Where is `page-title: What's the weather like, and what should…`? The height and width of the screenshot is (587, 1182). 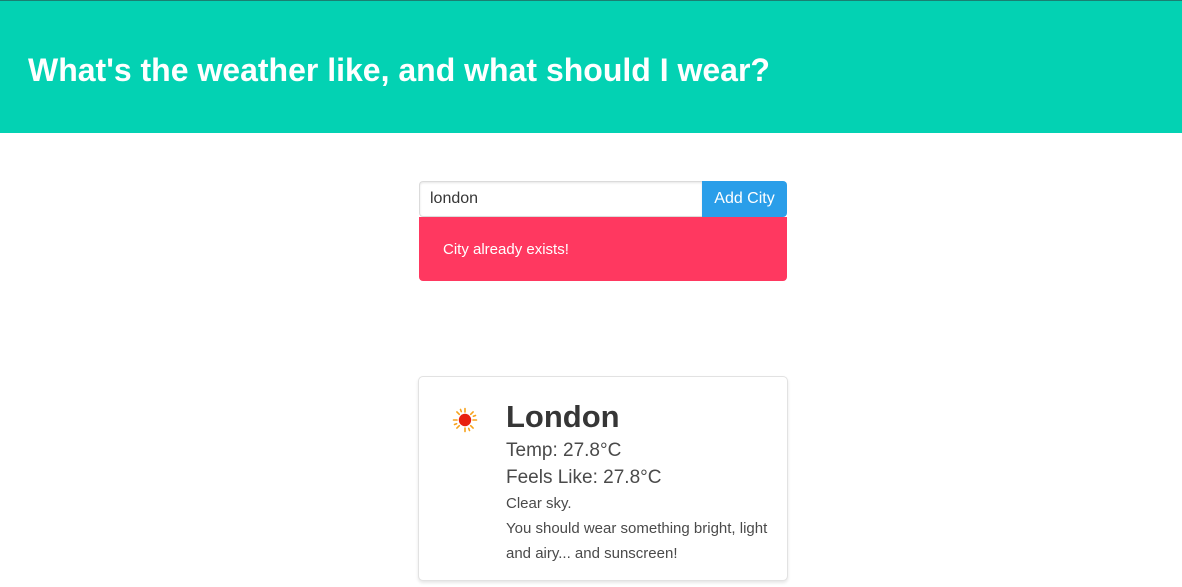 page-title: What's the weather like, and what should… is located at coordinates (399, 70).